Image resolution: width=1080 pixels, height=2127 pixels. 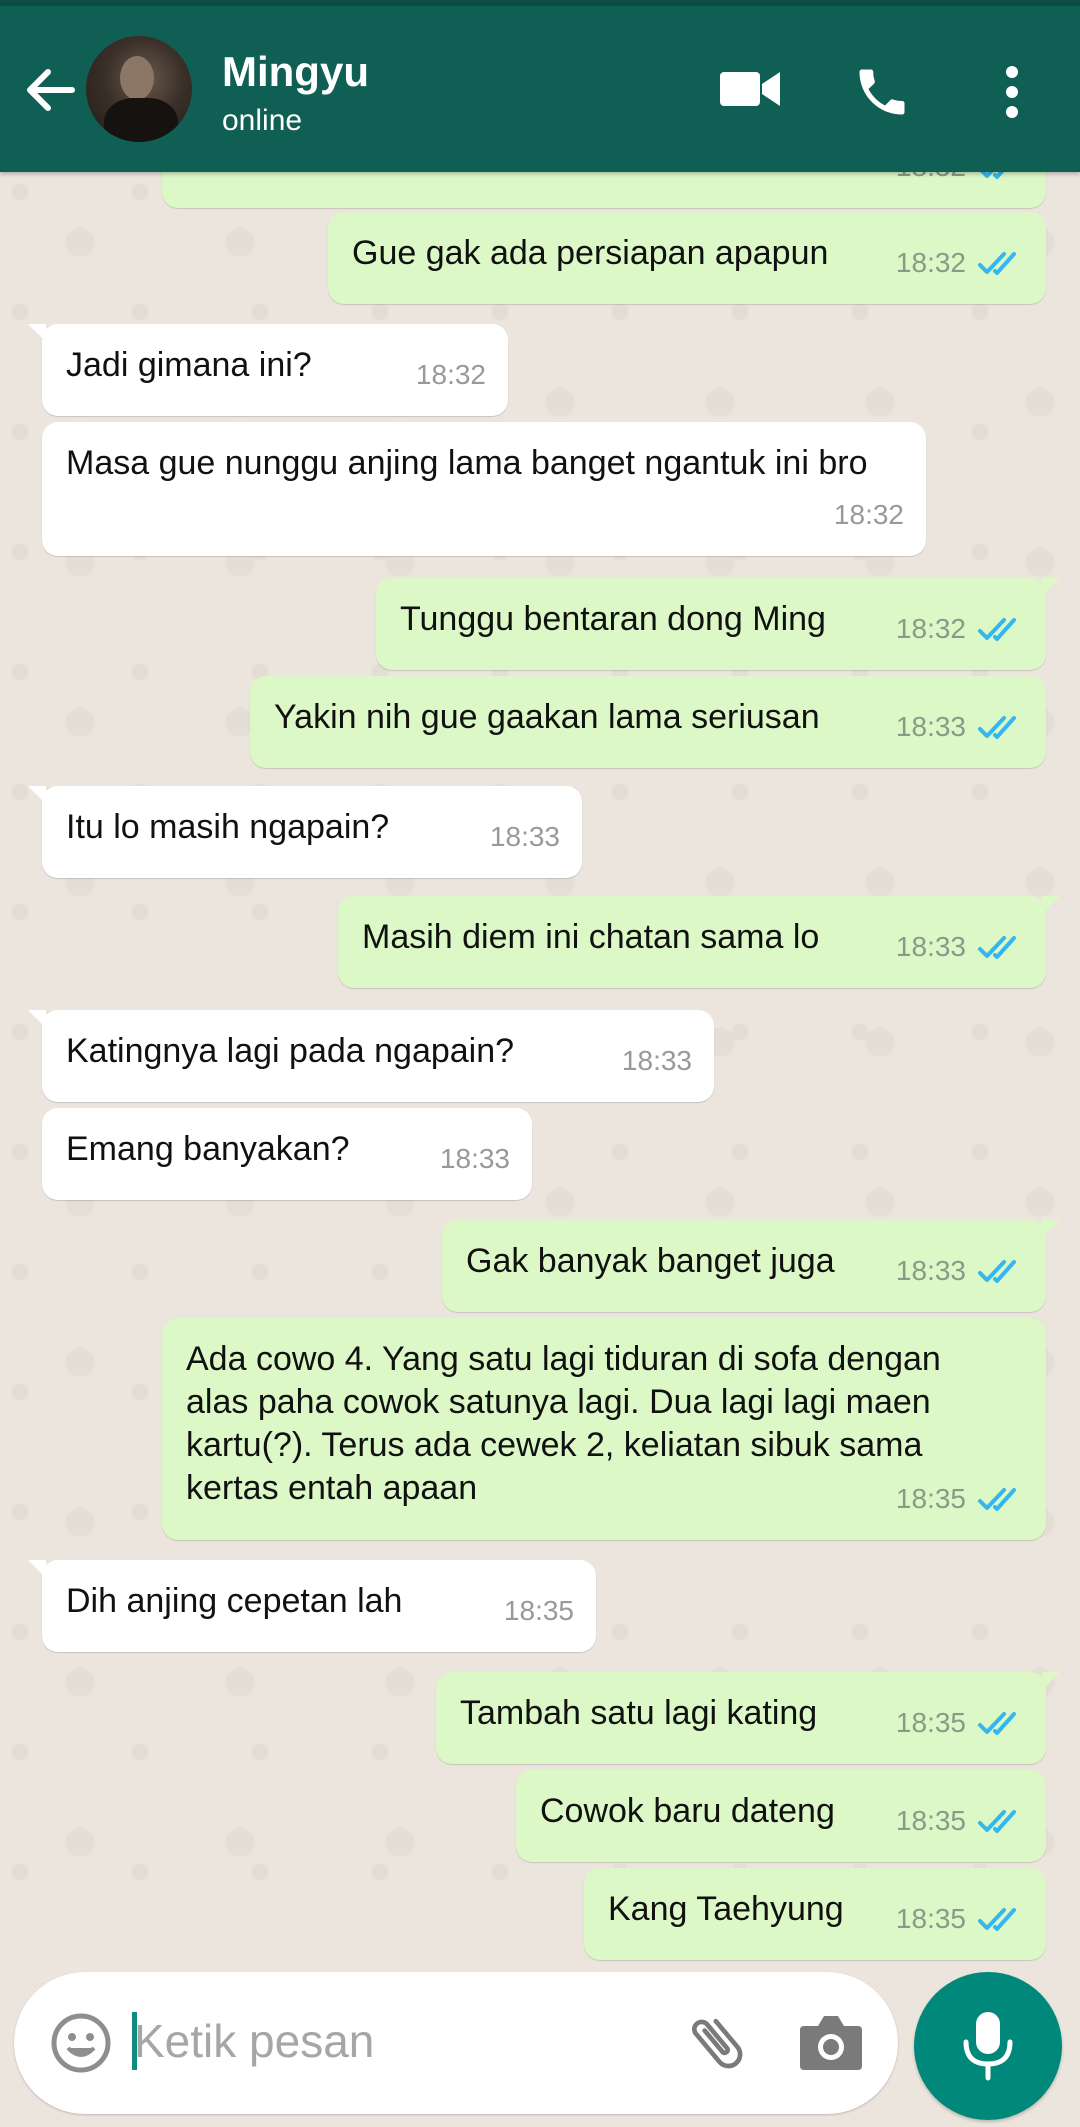 I want to click on message-bubble-outgoing: Gue gak ada persiapan apapun 18:32, so click(x=687, y=258).